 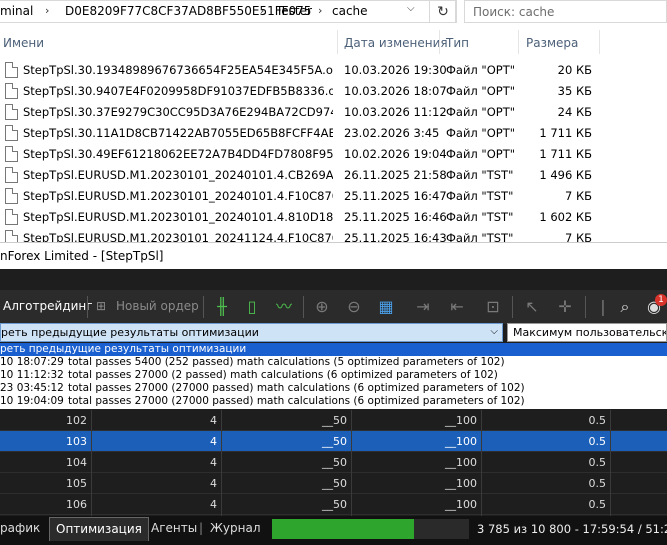 I want to click on column-size: Размера, so click(x=552, y=43).